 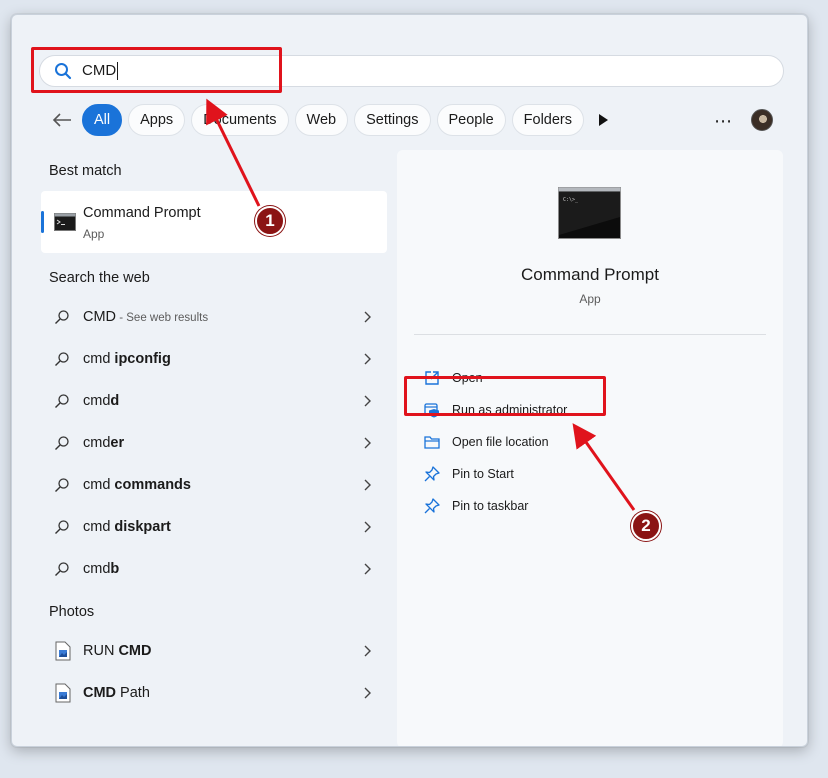 I want to click on filter-all: All, so click(x=102, y=120).